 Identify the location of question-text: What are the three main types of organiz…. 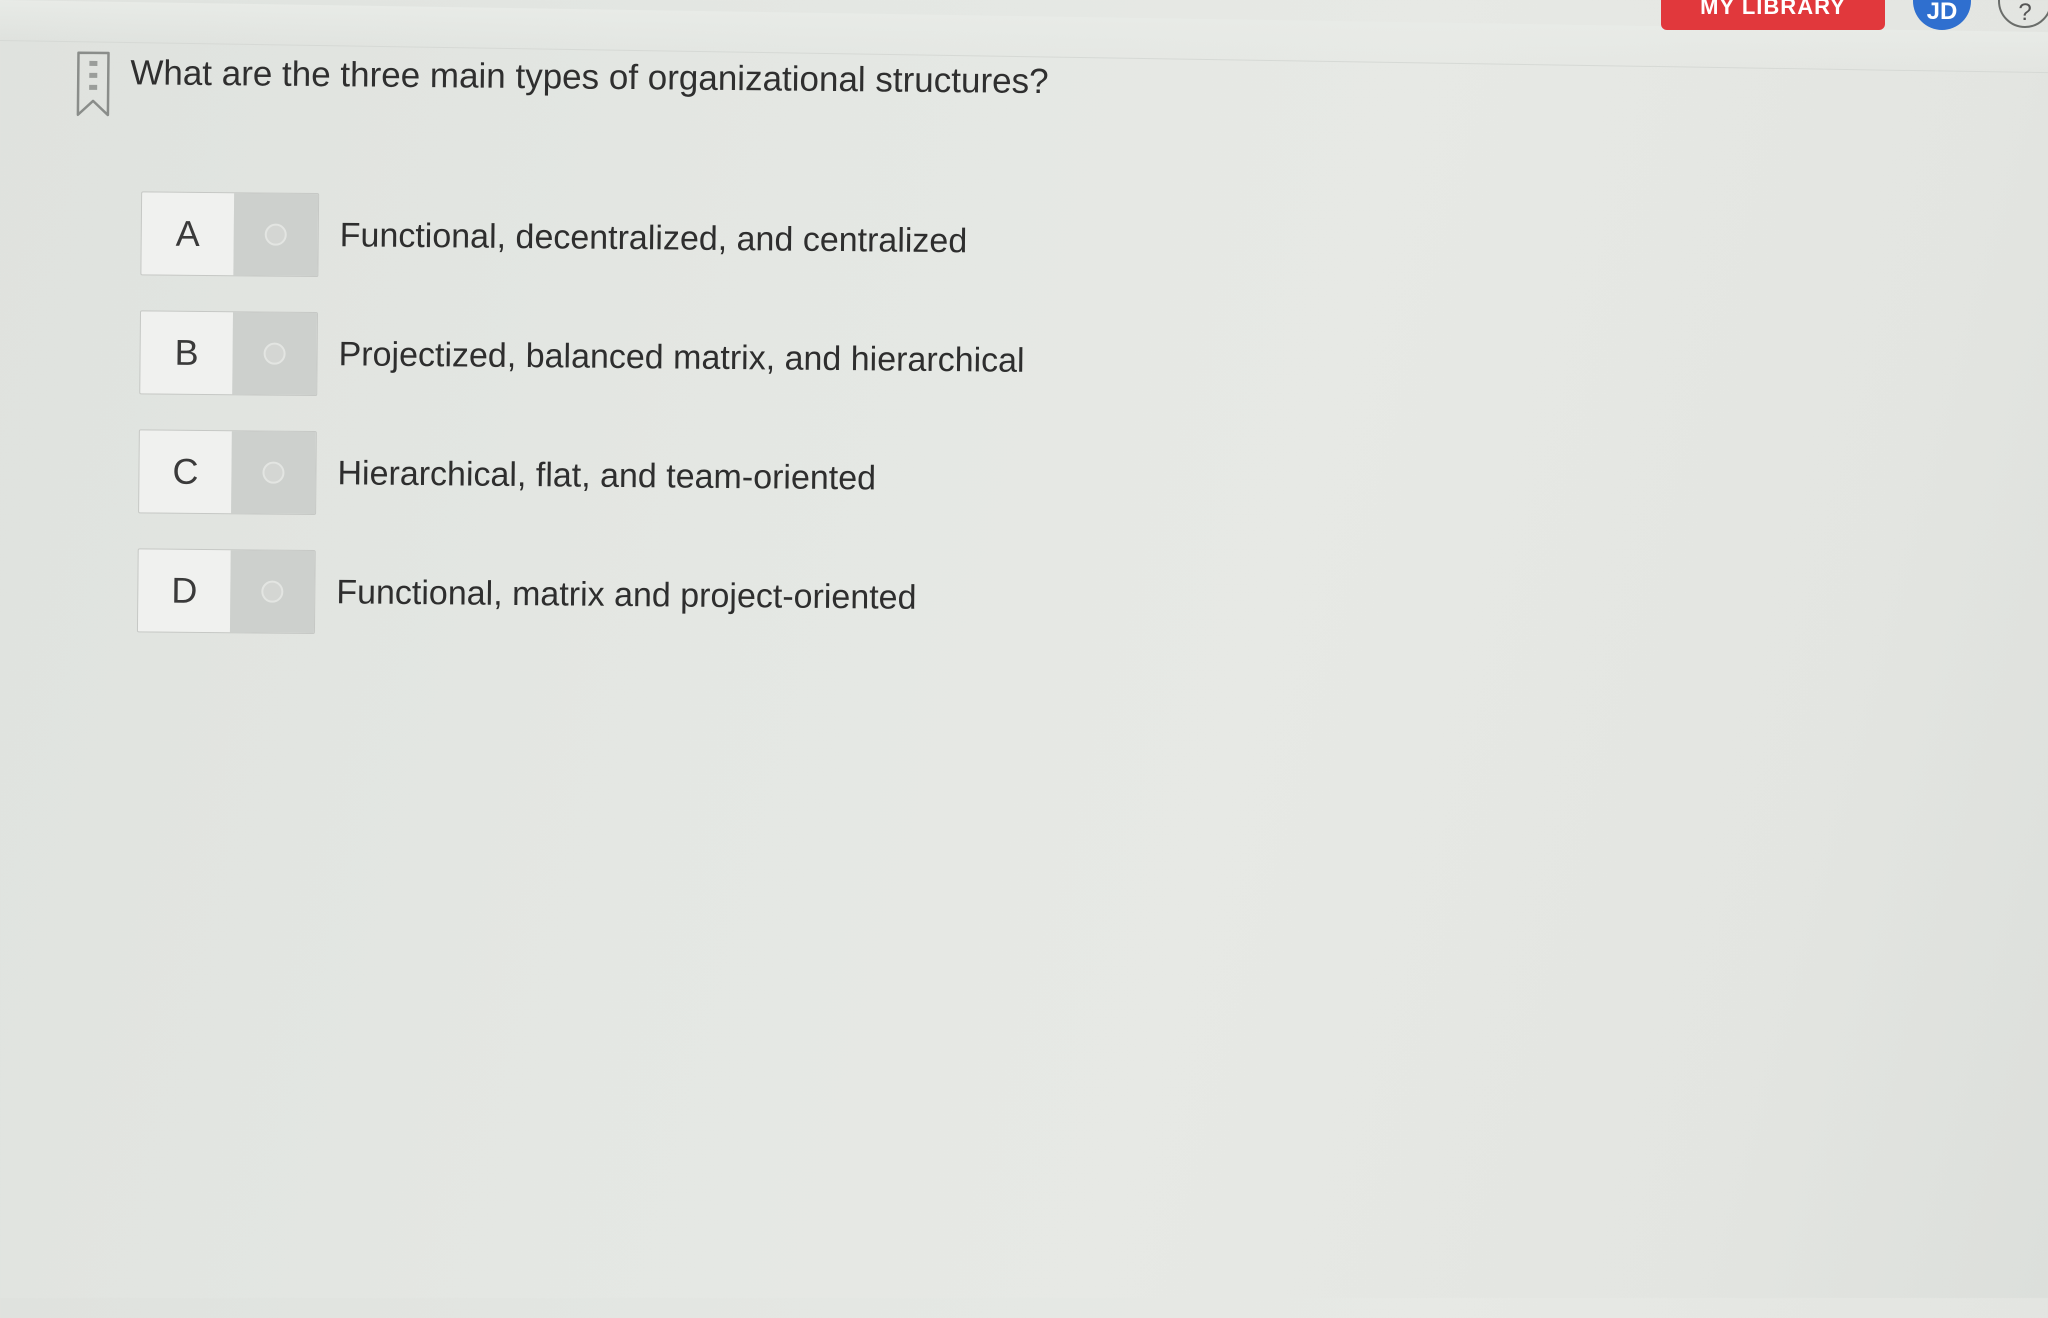
(589, 77).